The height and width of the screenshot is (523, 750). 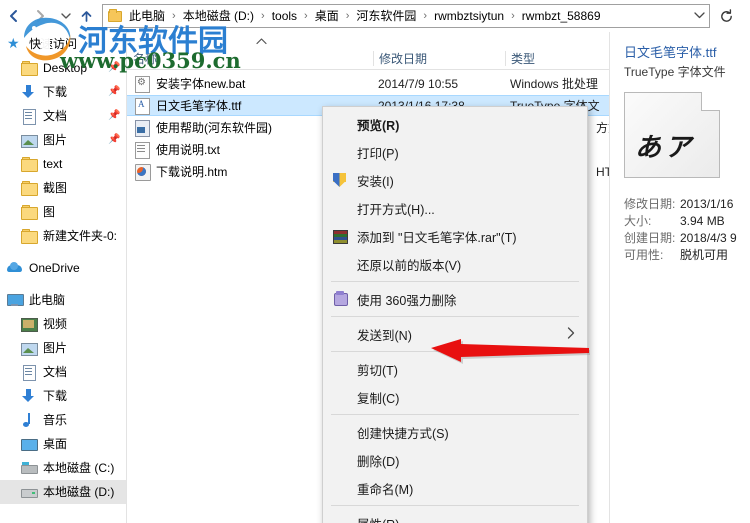 What do you see at coordinates (47, 300) in the screenshot?
I see `sidebar-group-label: 此电脑` at bounding box center [47, 300].